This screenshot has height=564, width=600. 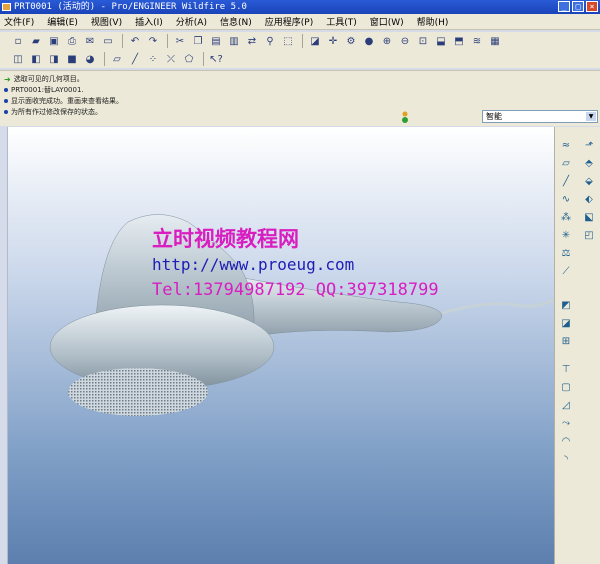 What do you see at coordinates (135, 41) in the screenshot?
I see `undo-icon: ↶` at bounding box center [135, 41].